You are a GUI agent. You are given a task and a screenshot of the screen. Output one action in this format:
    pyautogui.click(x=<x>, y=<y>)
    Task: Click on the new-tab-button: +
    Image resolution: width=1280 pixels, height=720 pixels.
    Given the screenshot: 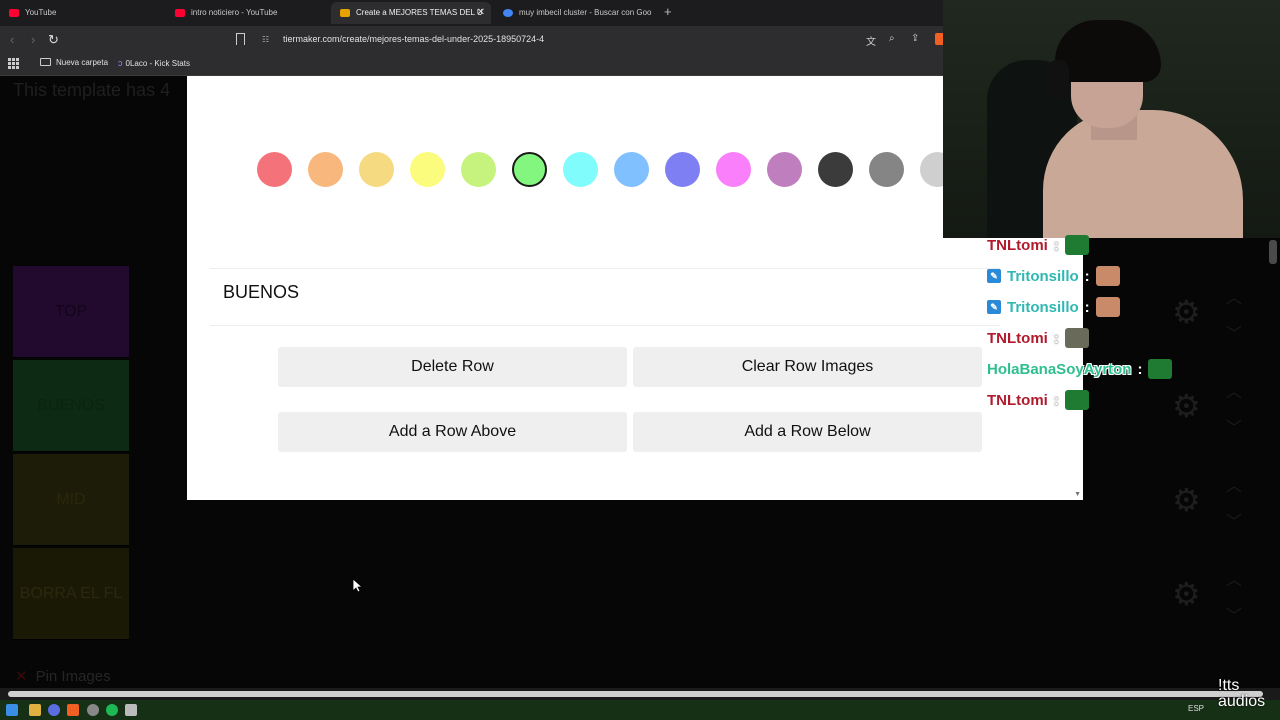 What is the action you would take?
    pyautogui.click(x=668, y=11)
    